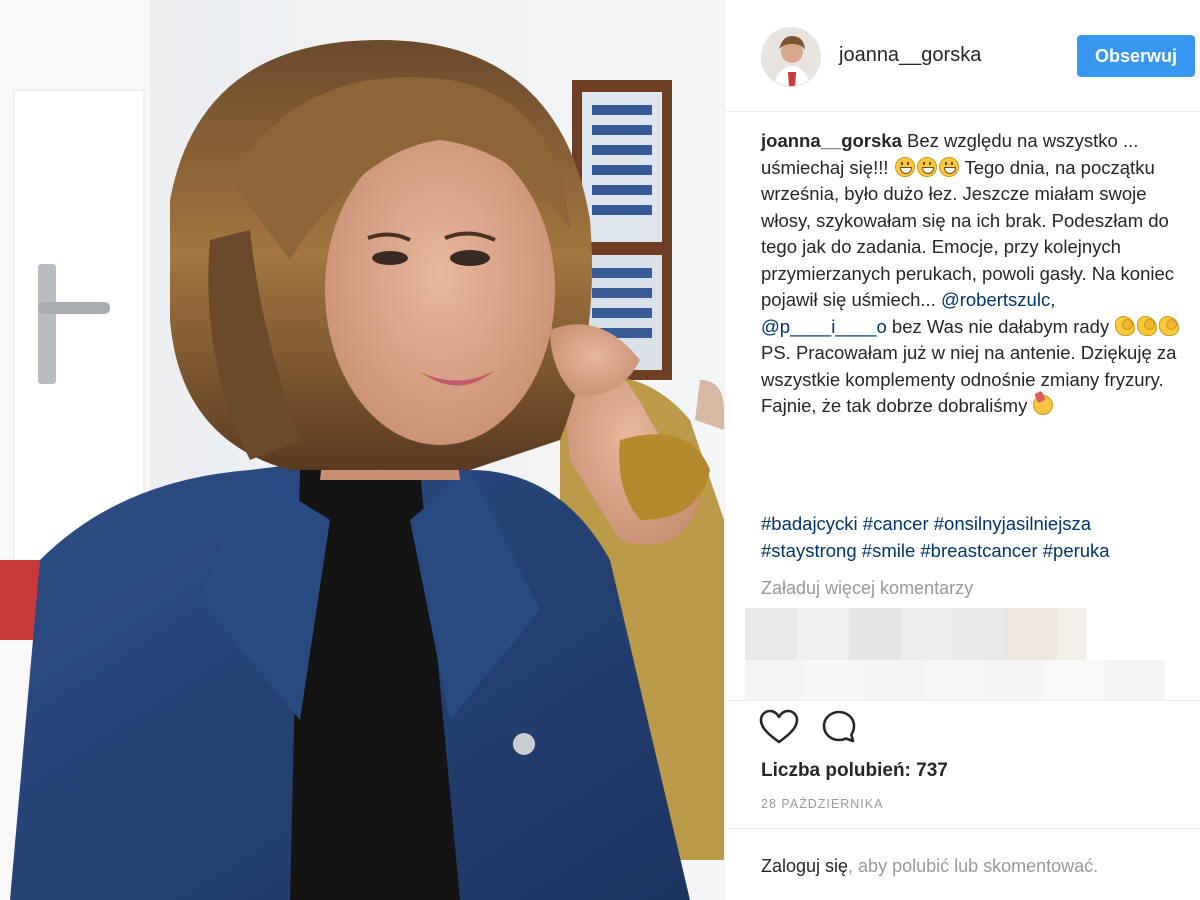  What do you see at coordinates (791, 57) in the screenshot?
I see `avatar` at bounding box center [791, 57].